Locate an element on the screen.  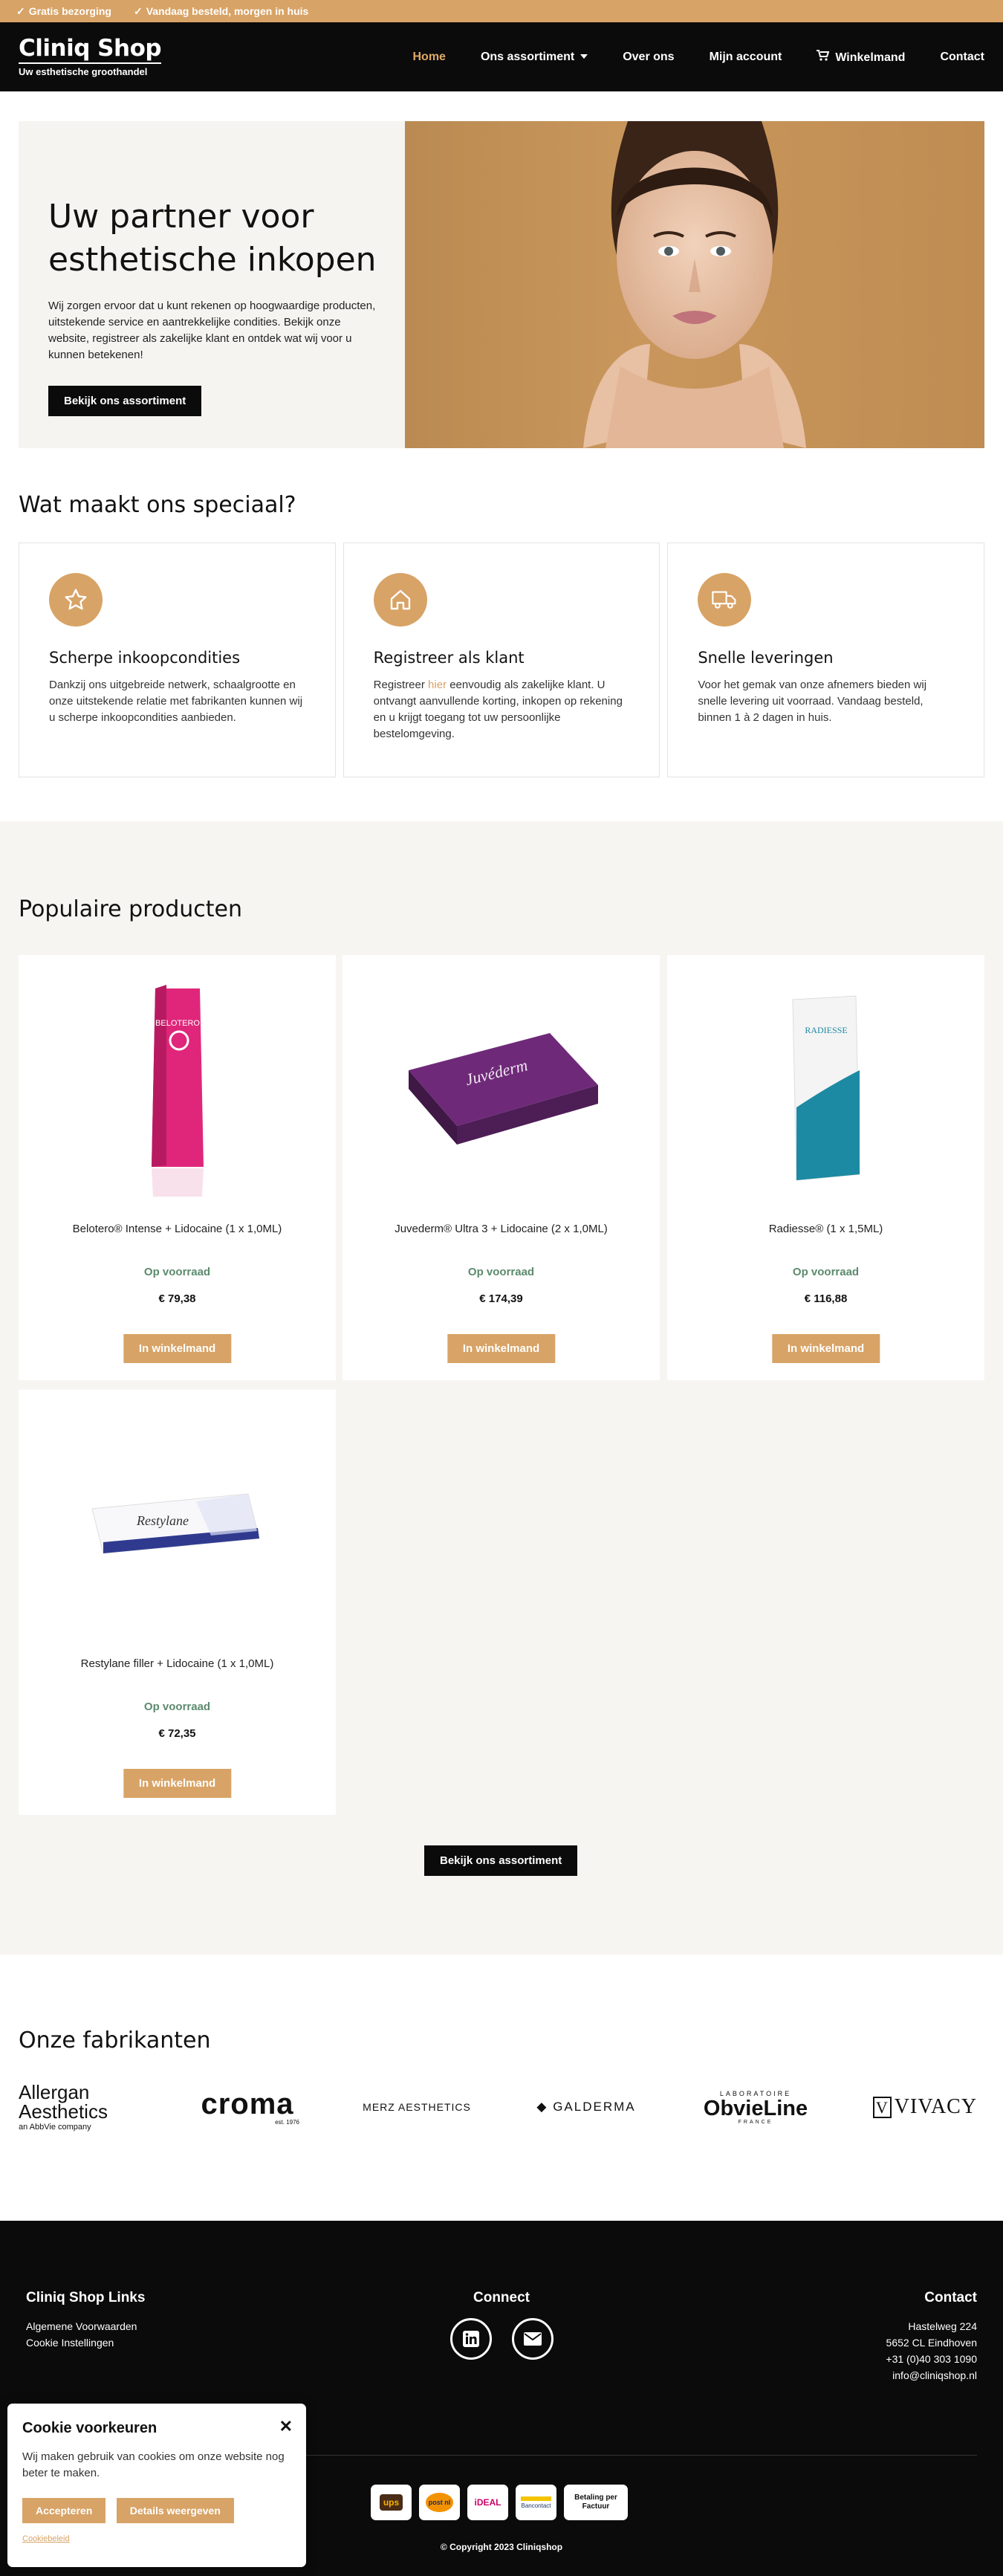
invoice-payment-logo: Betaling per Factuur is located at coordinates (596, 2502).